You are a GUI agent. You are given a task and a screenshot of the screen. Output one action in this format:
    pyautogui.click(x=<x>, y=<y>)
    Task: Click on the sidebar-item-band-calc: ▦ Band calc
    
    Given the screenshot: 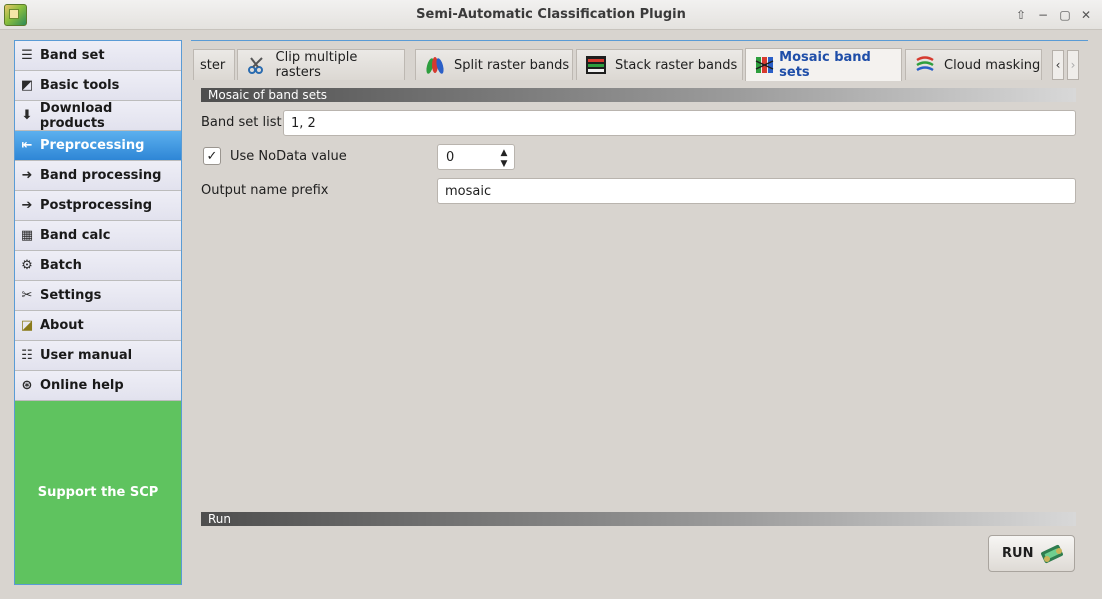 What is the action you would take?
    pyautogui.click(x=98, y=236)
    